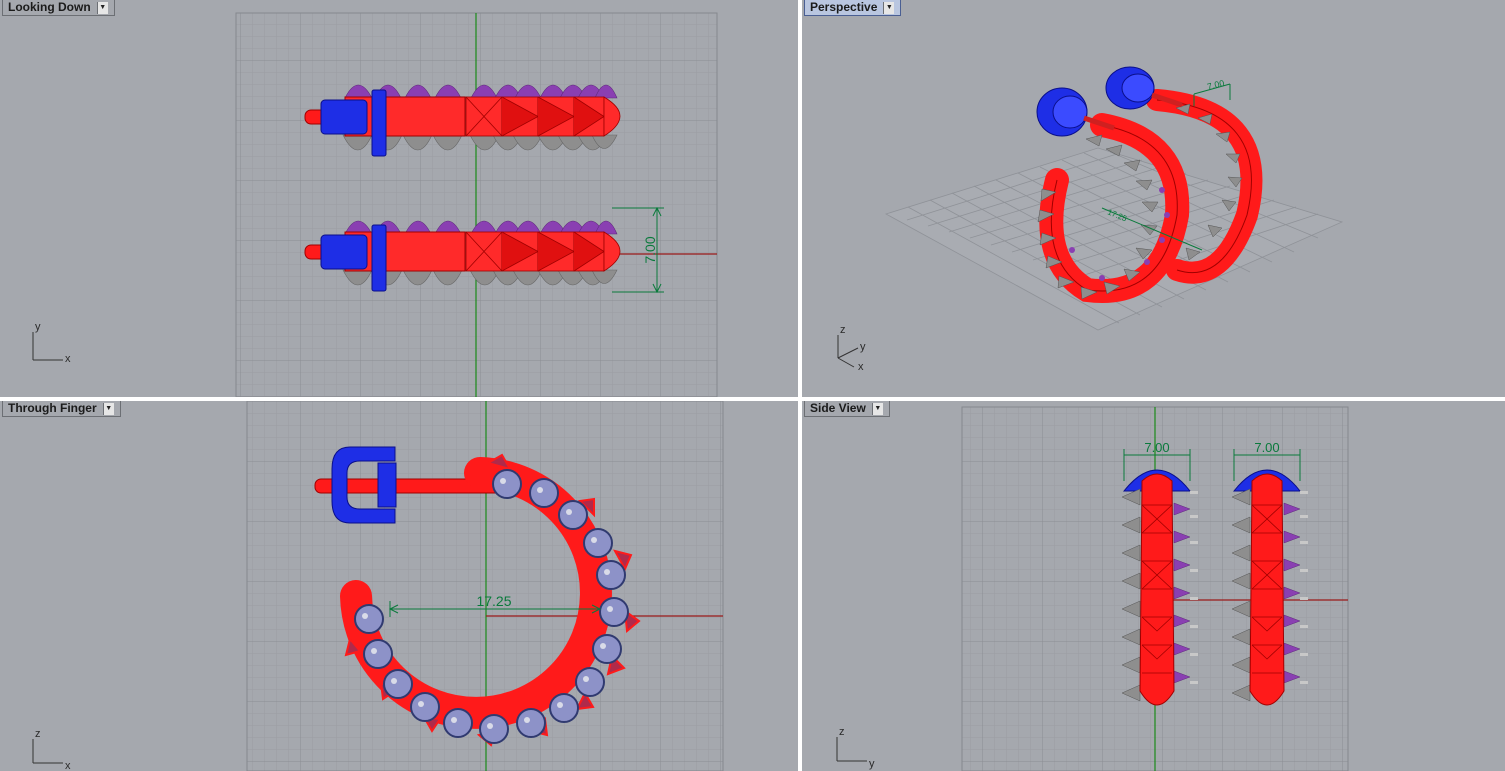 This screenshot has width=1505, height=771. What do you see at coordinates (49, 7) in the screenshot?
I see `viewport-title: Looking Down` at bounding box center [49, 7].